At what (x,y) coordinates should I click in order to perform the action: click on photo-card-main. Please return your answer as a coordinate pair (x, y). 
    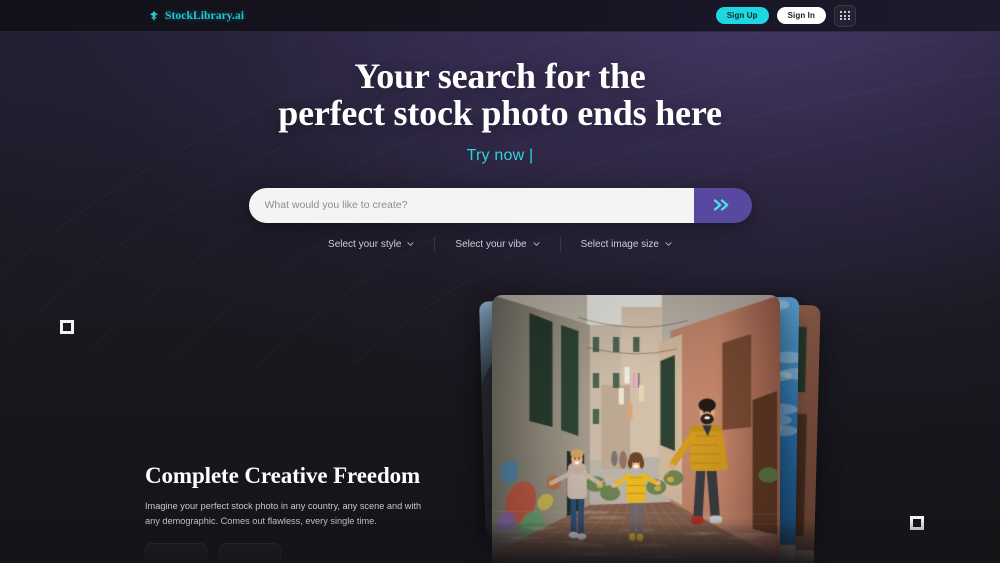
    Looking at the image, I should click on (636, 429).